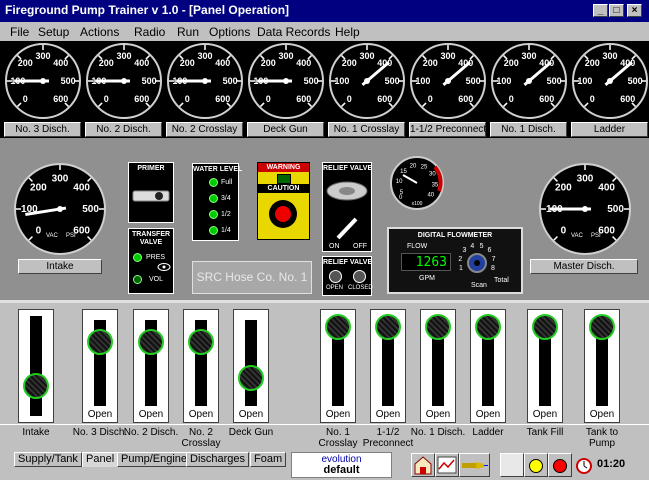  What do you see at coordinates (348, 262) in the screenshot?
I see `relief-valve-2-title: RELIEF VALVE` at bounding box center [348, 262].